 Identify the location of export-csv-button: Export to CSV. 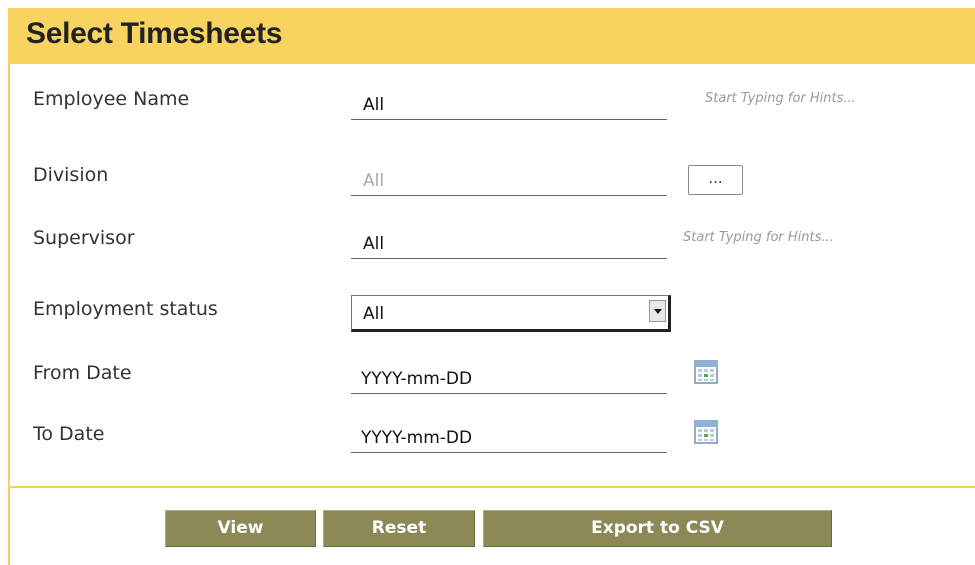
(657, 528).